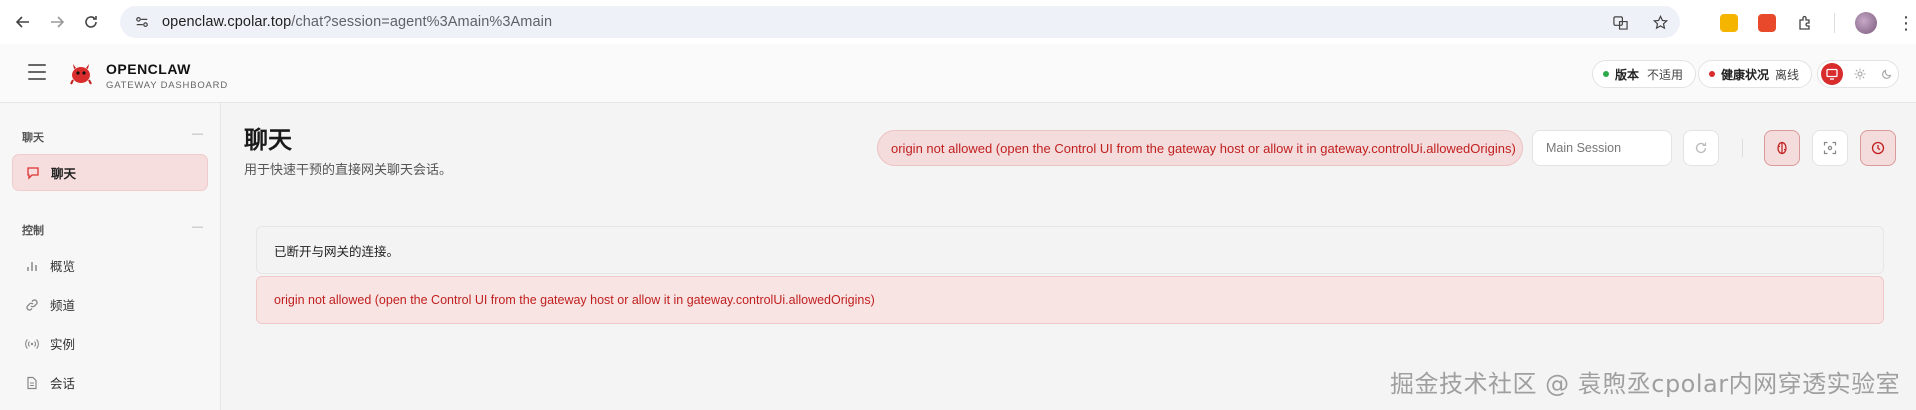 This screenshot has height=410, width=1916. I want to click on brand-subtitle: GATEWAY DASHBOARD, so click(167, 85).